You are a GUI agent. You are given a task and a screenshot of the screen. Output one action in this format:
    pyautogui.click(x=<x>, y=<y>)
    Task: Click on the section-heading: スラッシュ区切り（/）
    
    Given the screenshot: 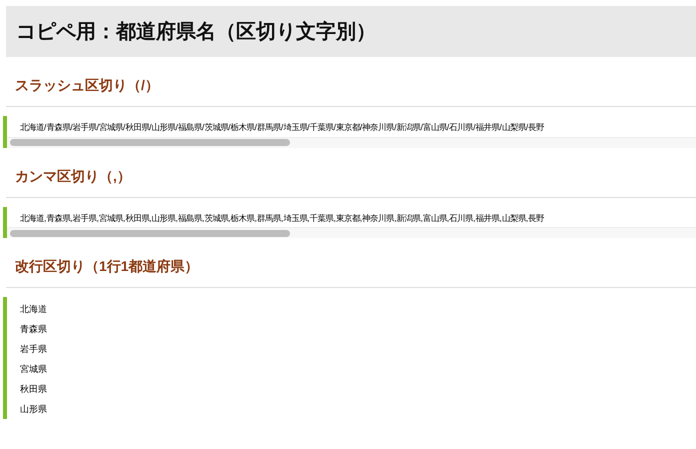 What is the action you would take?
    pyautogui.click(x=86, y=85)
    